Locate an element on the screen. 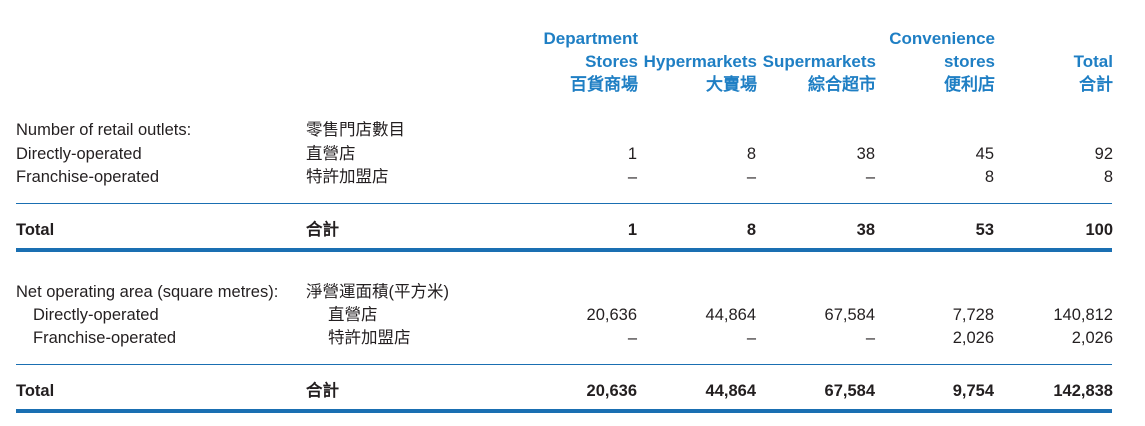 The width and height of the screenshot is (1145, 426). outlets-heading-zh: 零售門店數目 is located at coordinates (355, 130).